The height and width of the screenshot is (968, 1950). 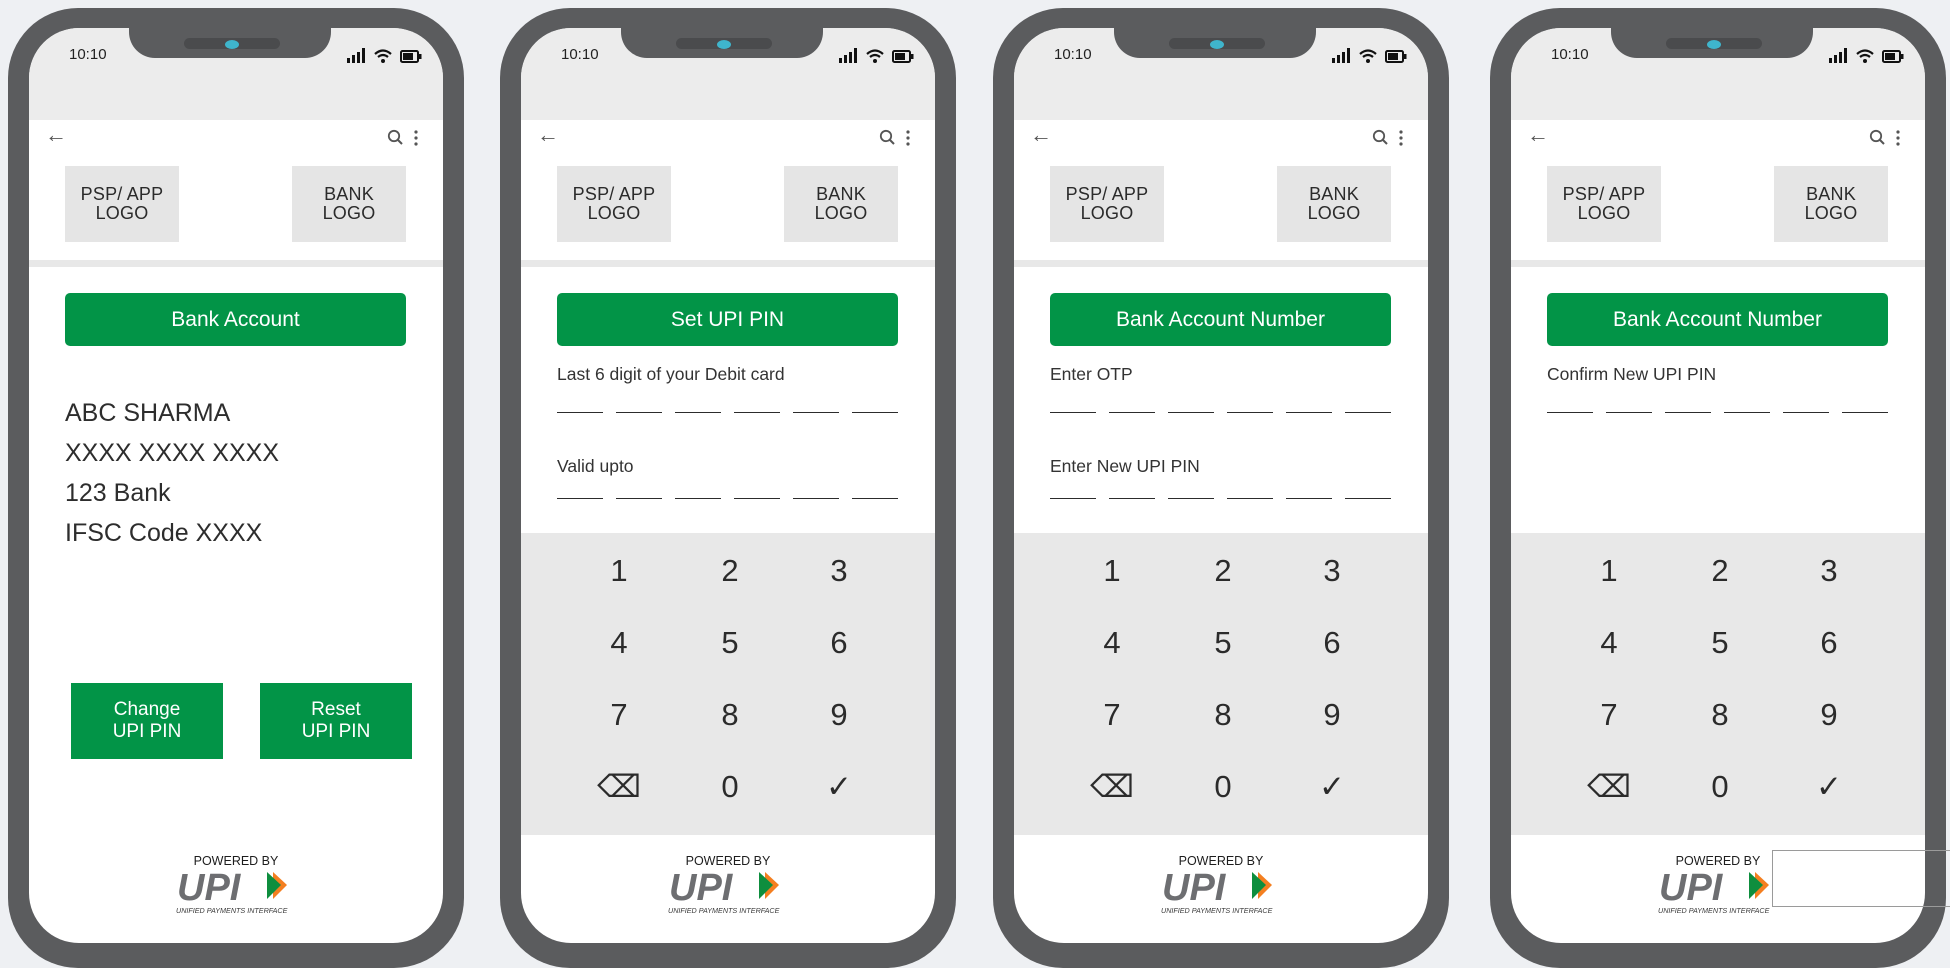 I want to click on valid-upto-input, so click(x=727, y=503).